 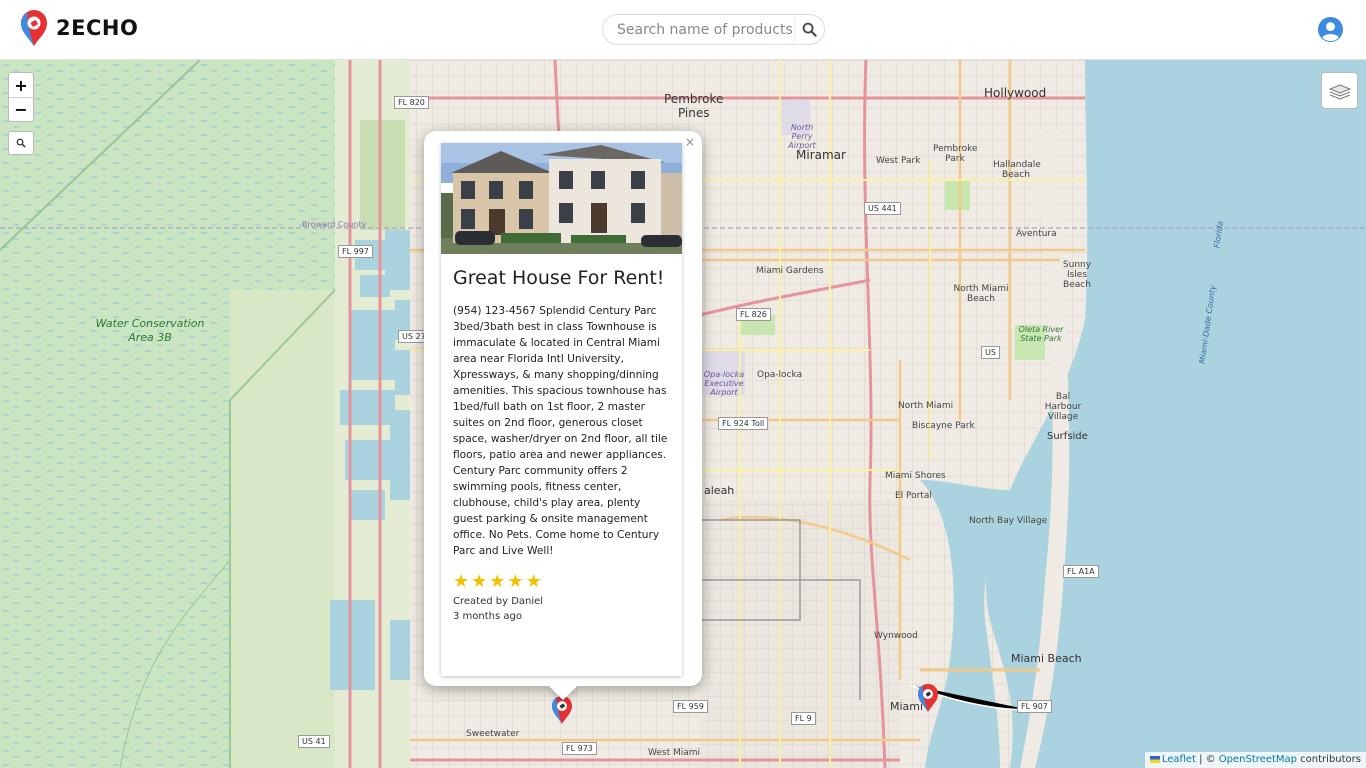 What do you see at coordinates (955, 154) in the screenshot?
I see `map-label-pembroke-park: Pembroke Park` at bounding box center [955, 154].